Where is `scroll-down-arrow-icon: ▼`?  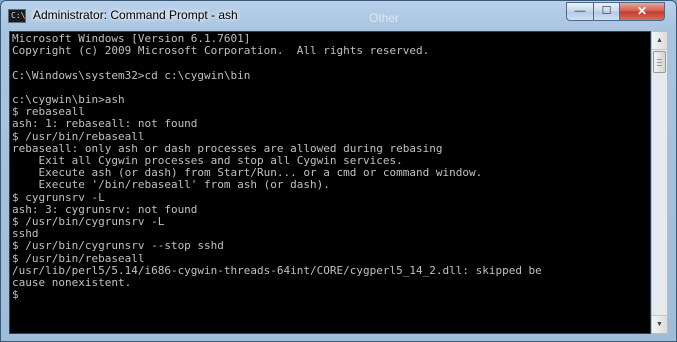 scroll-down-arrow-icon: ▼ is located at coordinates (659, 324).